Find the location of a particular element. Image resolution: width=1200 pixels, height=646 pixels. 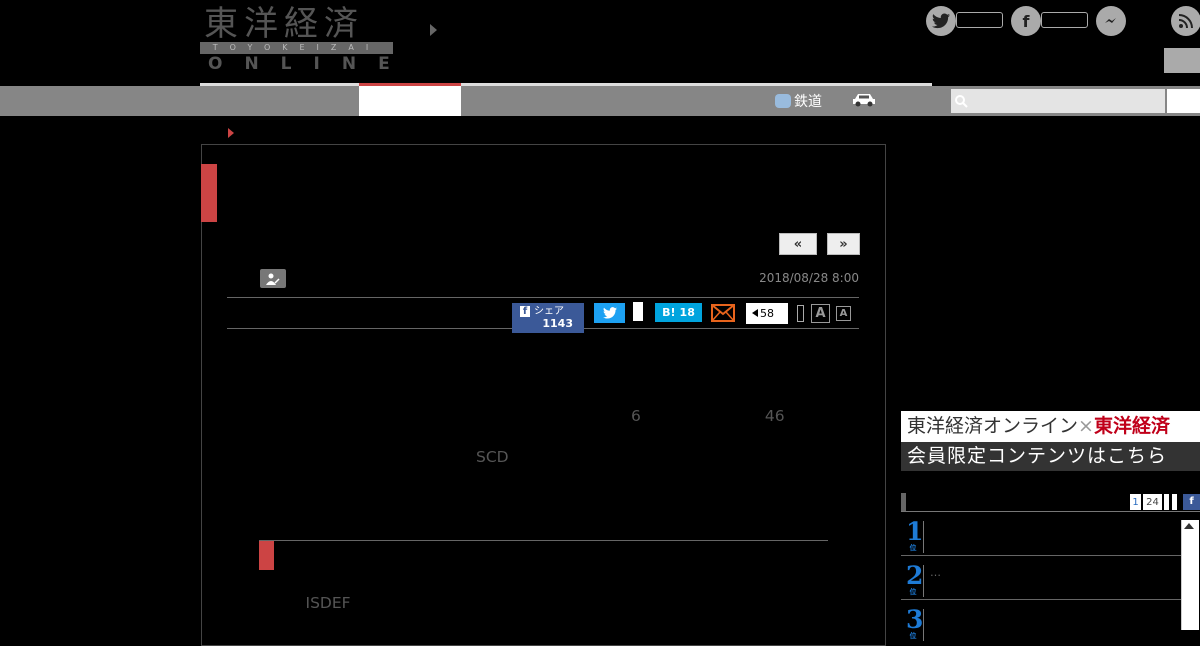

ranking-tab-24h: 24 is located at coordinates (1152, 502).